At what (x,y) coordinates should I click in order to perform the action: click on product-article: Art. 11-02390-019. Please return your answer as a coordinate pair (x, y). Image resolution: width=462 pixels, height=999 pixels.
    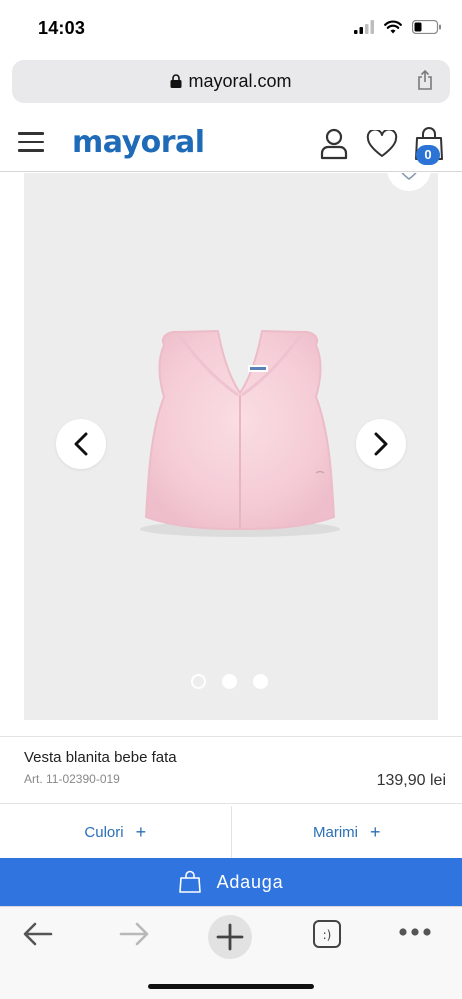
    Looking at the image, I should click on (72, 779).